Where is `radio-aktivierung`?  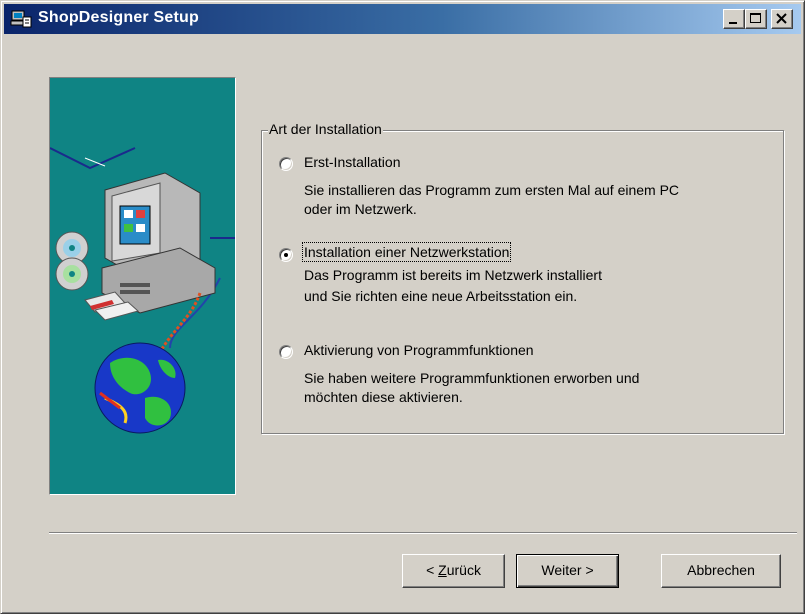 radio-aktivierung is located at coordinates (286, 352).